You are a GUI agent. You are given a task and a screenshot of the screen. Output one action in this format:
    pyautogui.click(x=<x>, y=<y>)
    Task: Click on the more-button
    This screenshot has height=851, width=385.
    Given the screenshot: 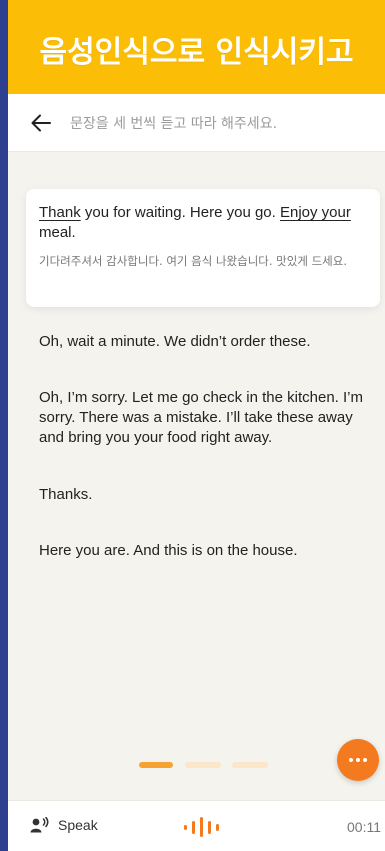 What is the action you would take?
    pyautogui.click(x=358, y=760)
    